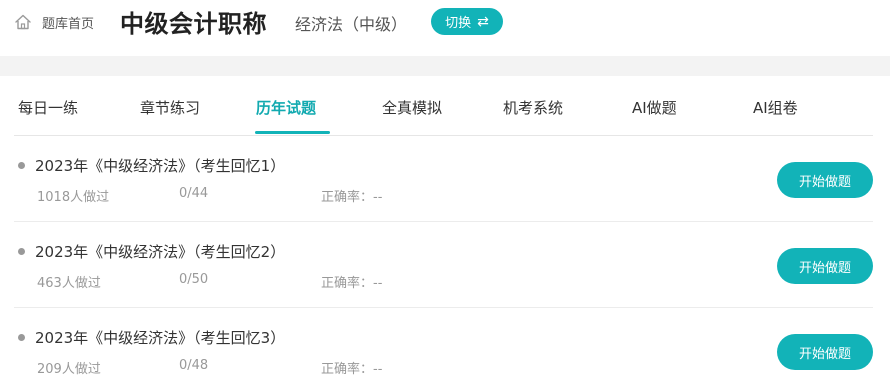 The width and height of the screenshot is (890, 381). Describe the element at coordinates (73, 197) in the screenshot. I see `paper-takers: 1018人做过` at that location.